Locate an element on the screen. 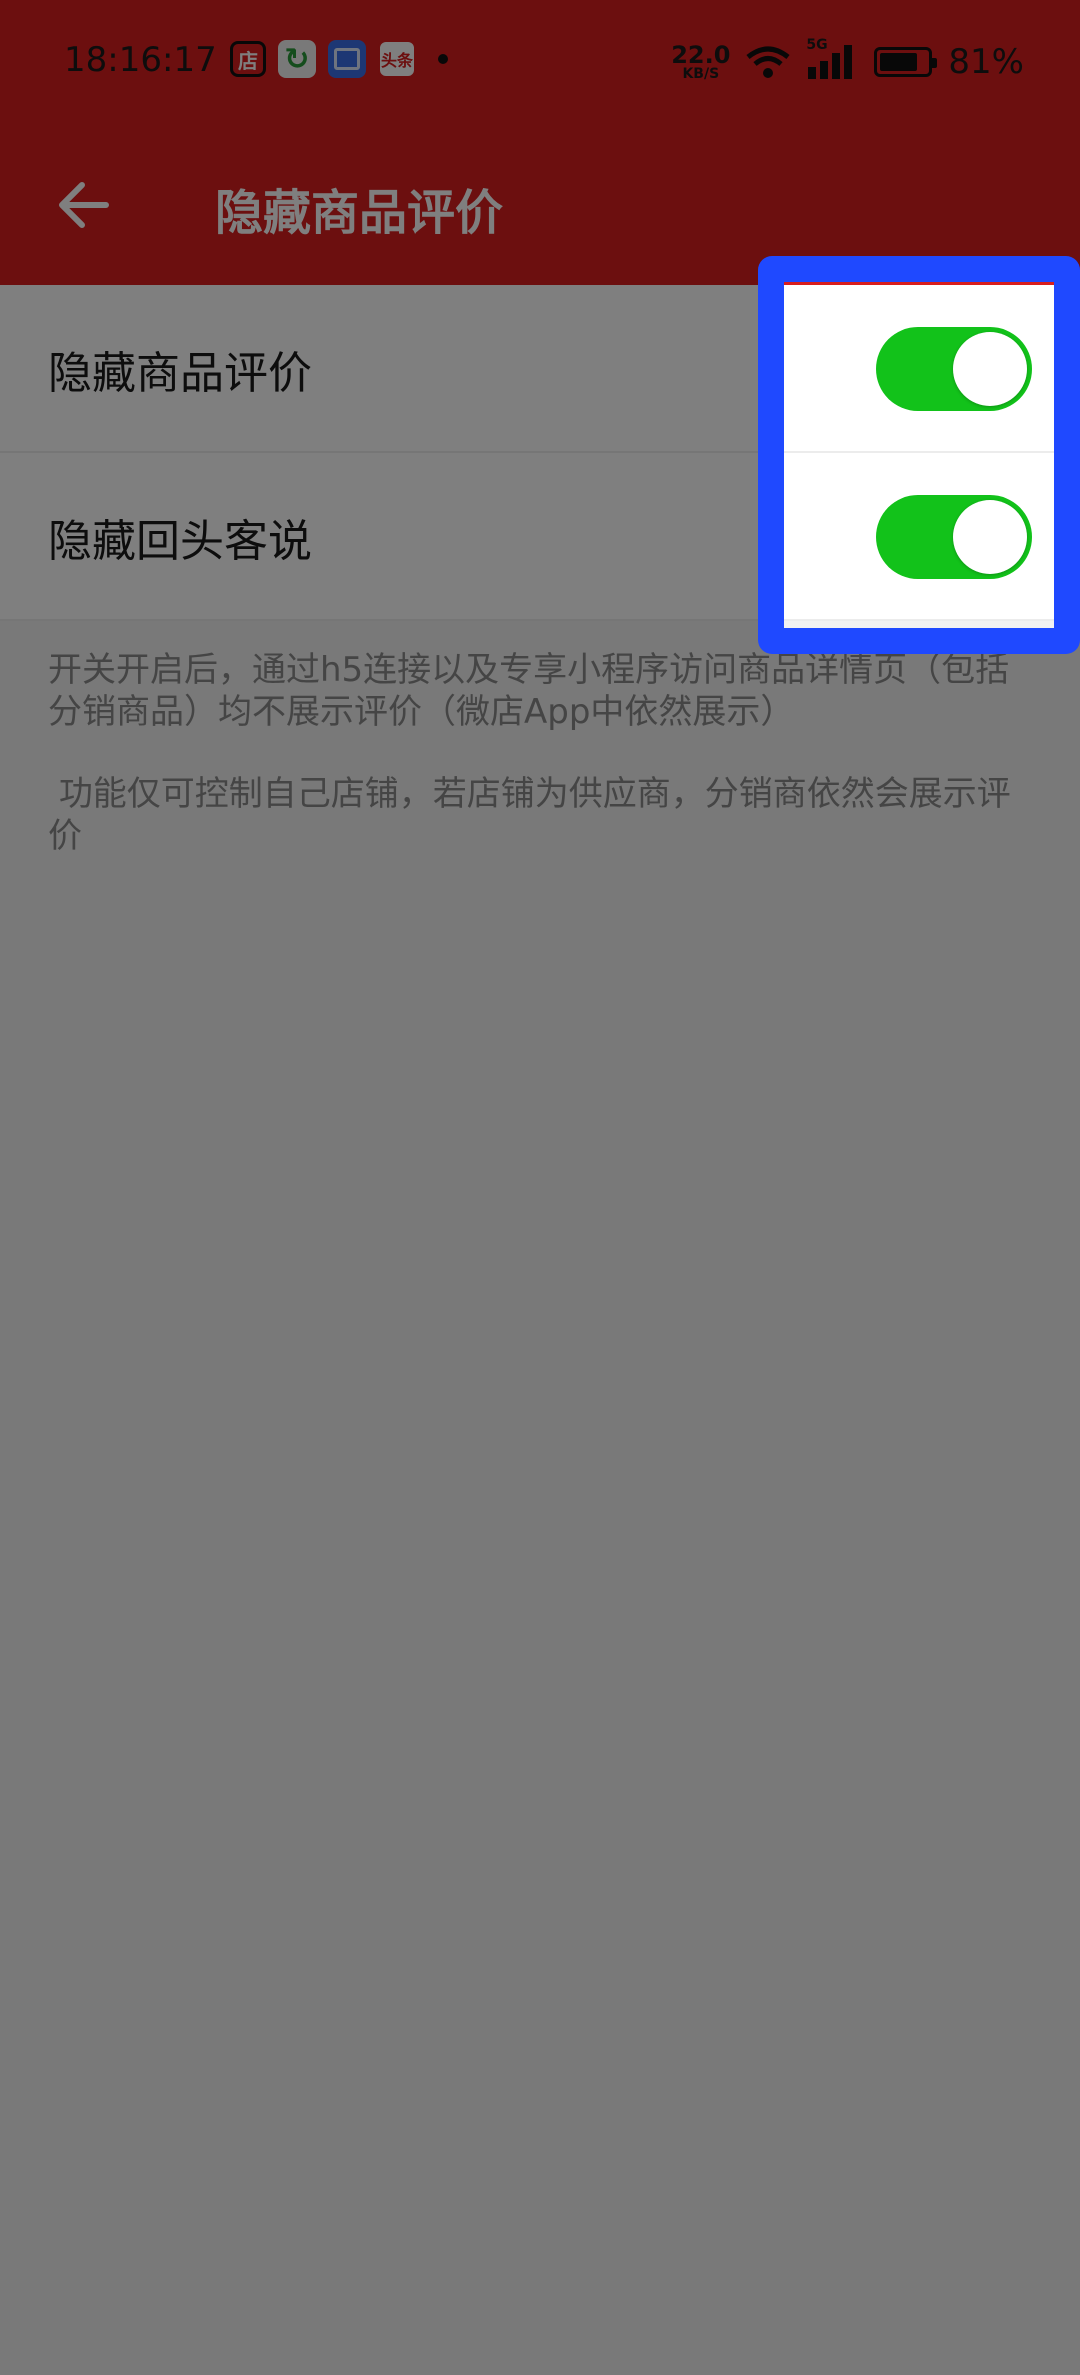 The image size is (1080, 2375). notification-icons: 店 ↻ 头条 is located at coordinates (339, 59).